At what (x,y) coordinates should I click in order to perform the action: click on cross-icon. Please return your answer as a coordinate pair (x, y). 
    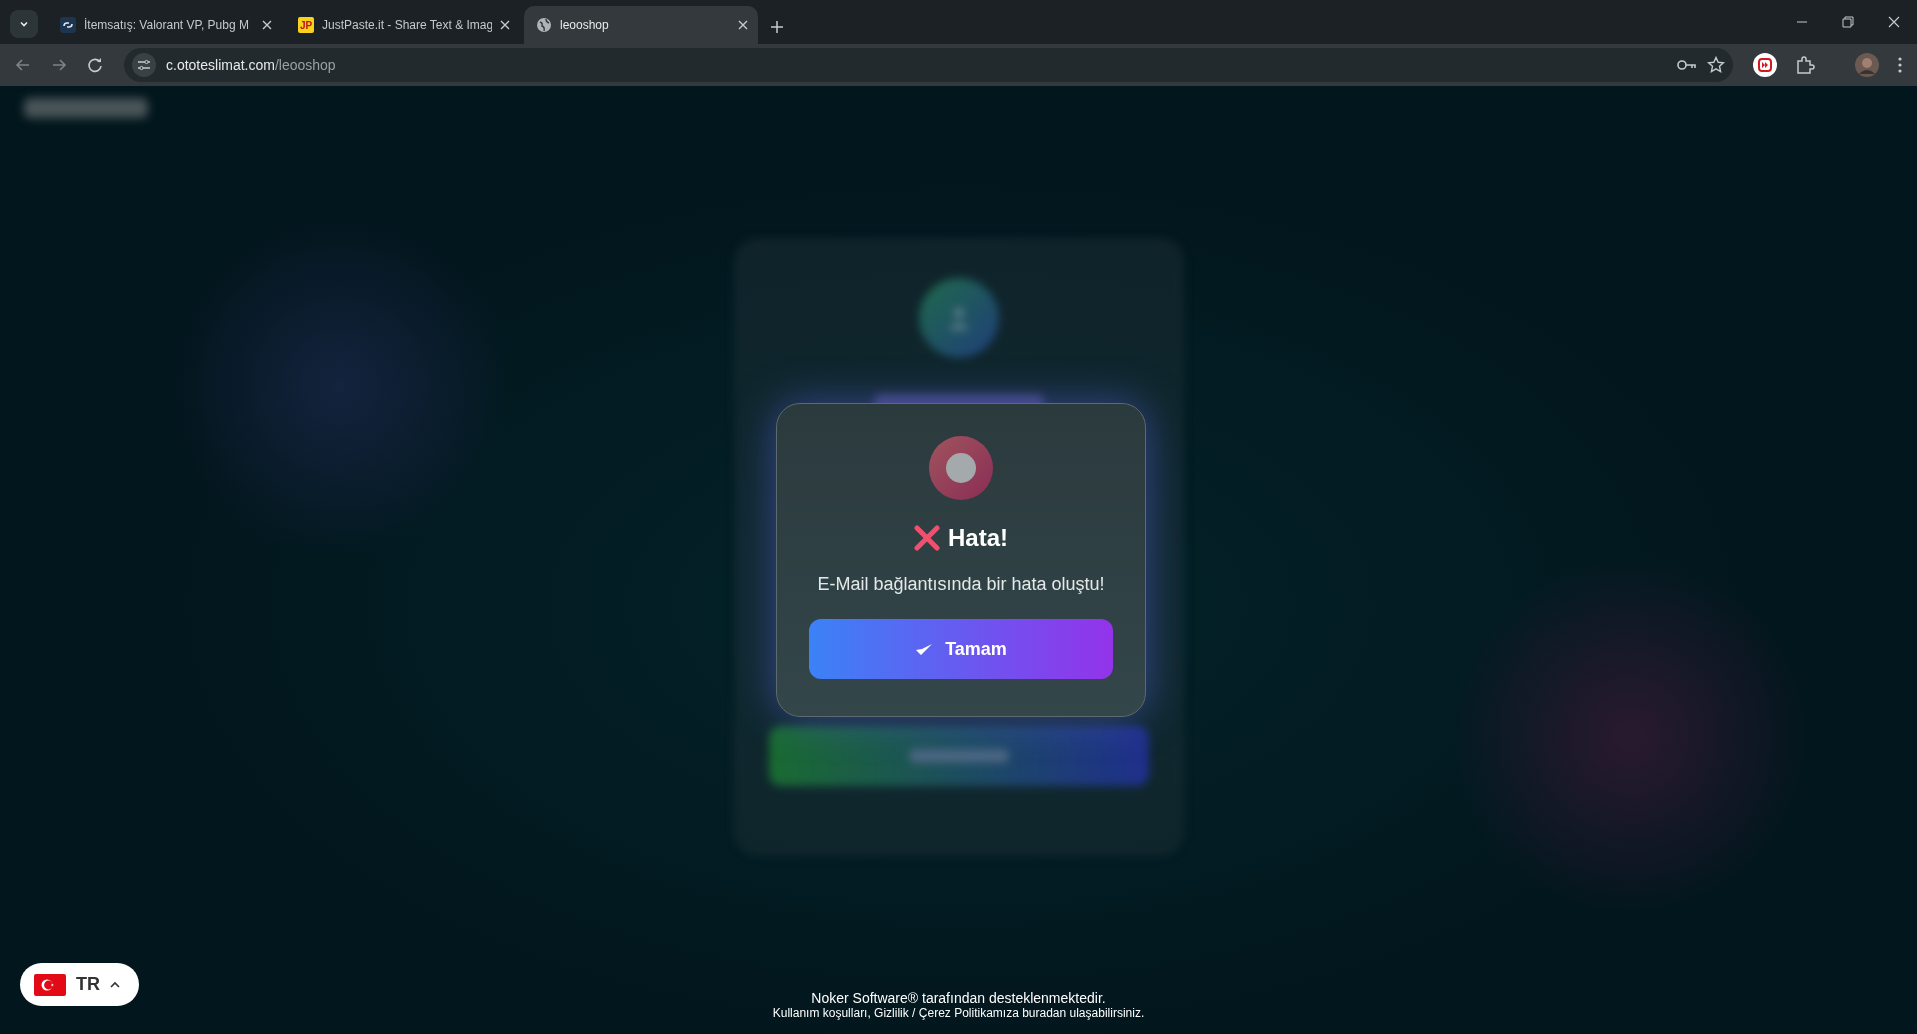
    Looking at the image, I should click on (927, 538).